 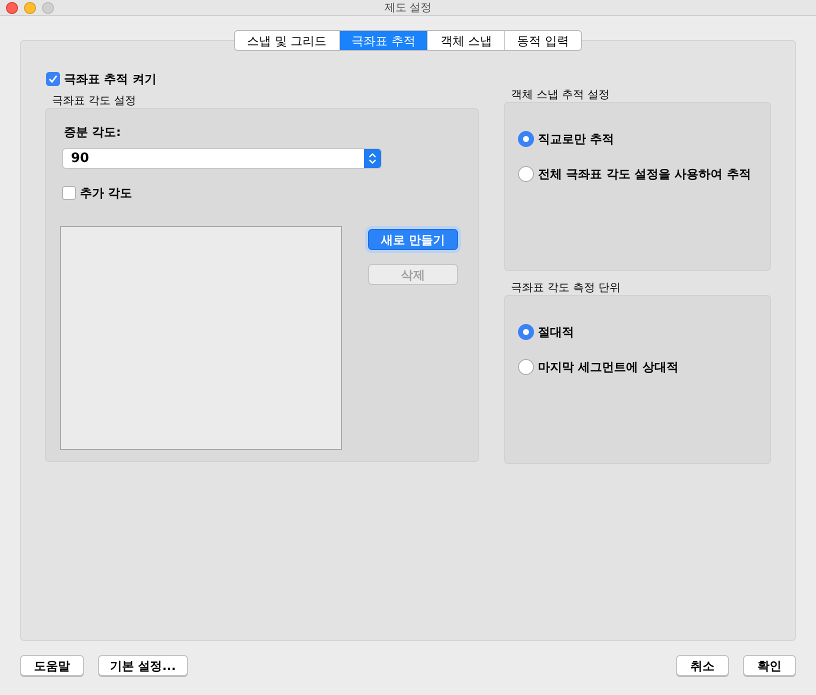 What do you see at coordinates (52, 665) in the screenshot?
I see `dialog-button: 도움말` at bounding box center [52, 665].